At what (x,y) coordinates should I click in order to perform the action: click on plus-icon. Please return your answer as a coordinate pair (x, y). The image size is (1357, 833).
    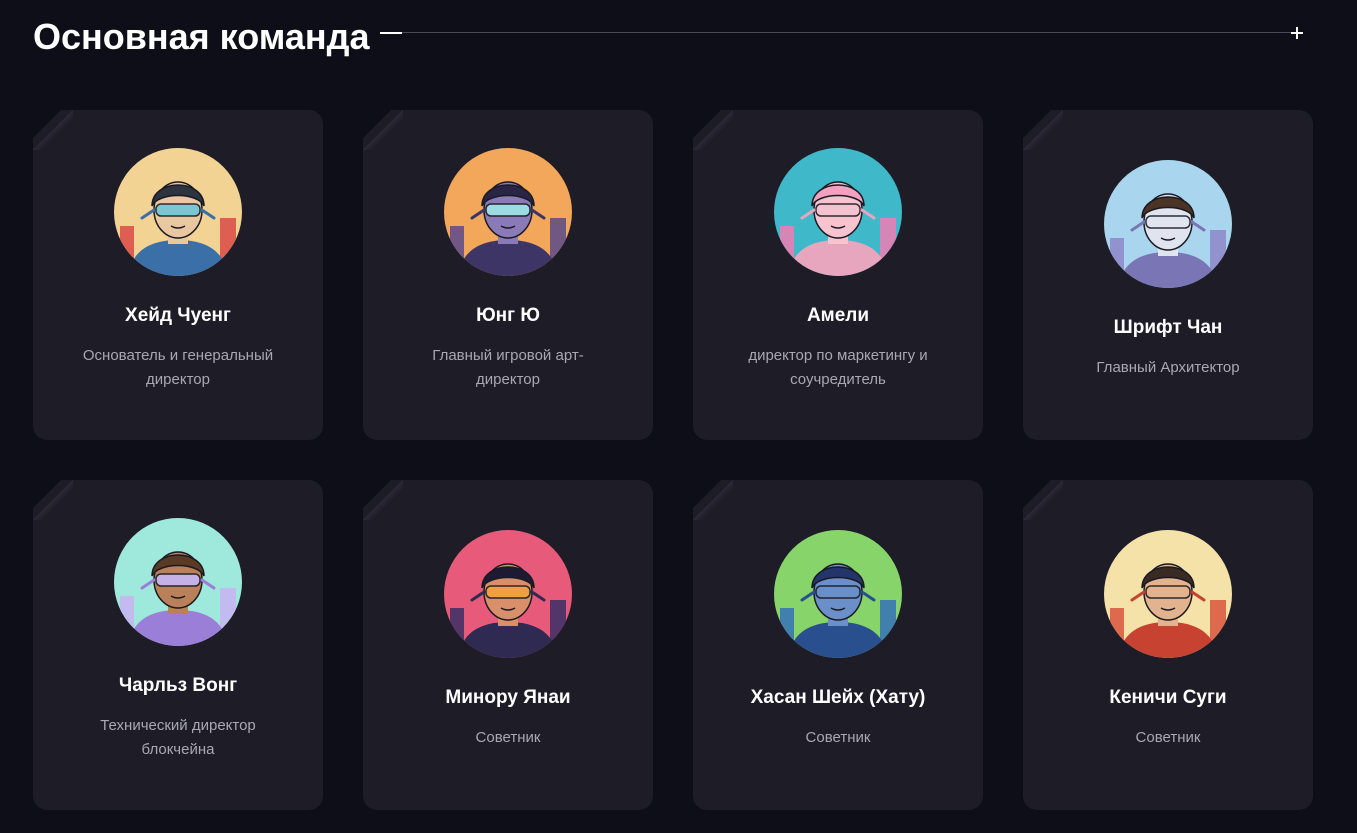
    Looking at the image, I should click on (1297, 33).